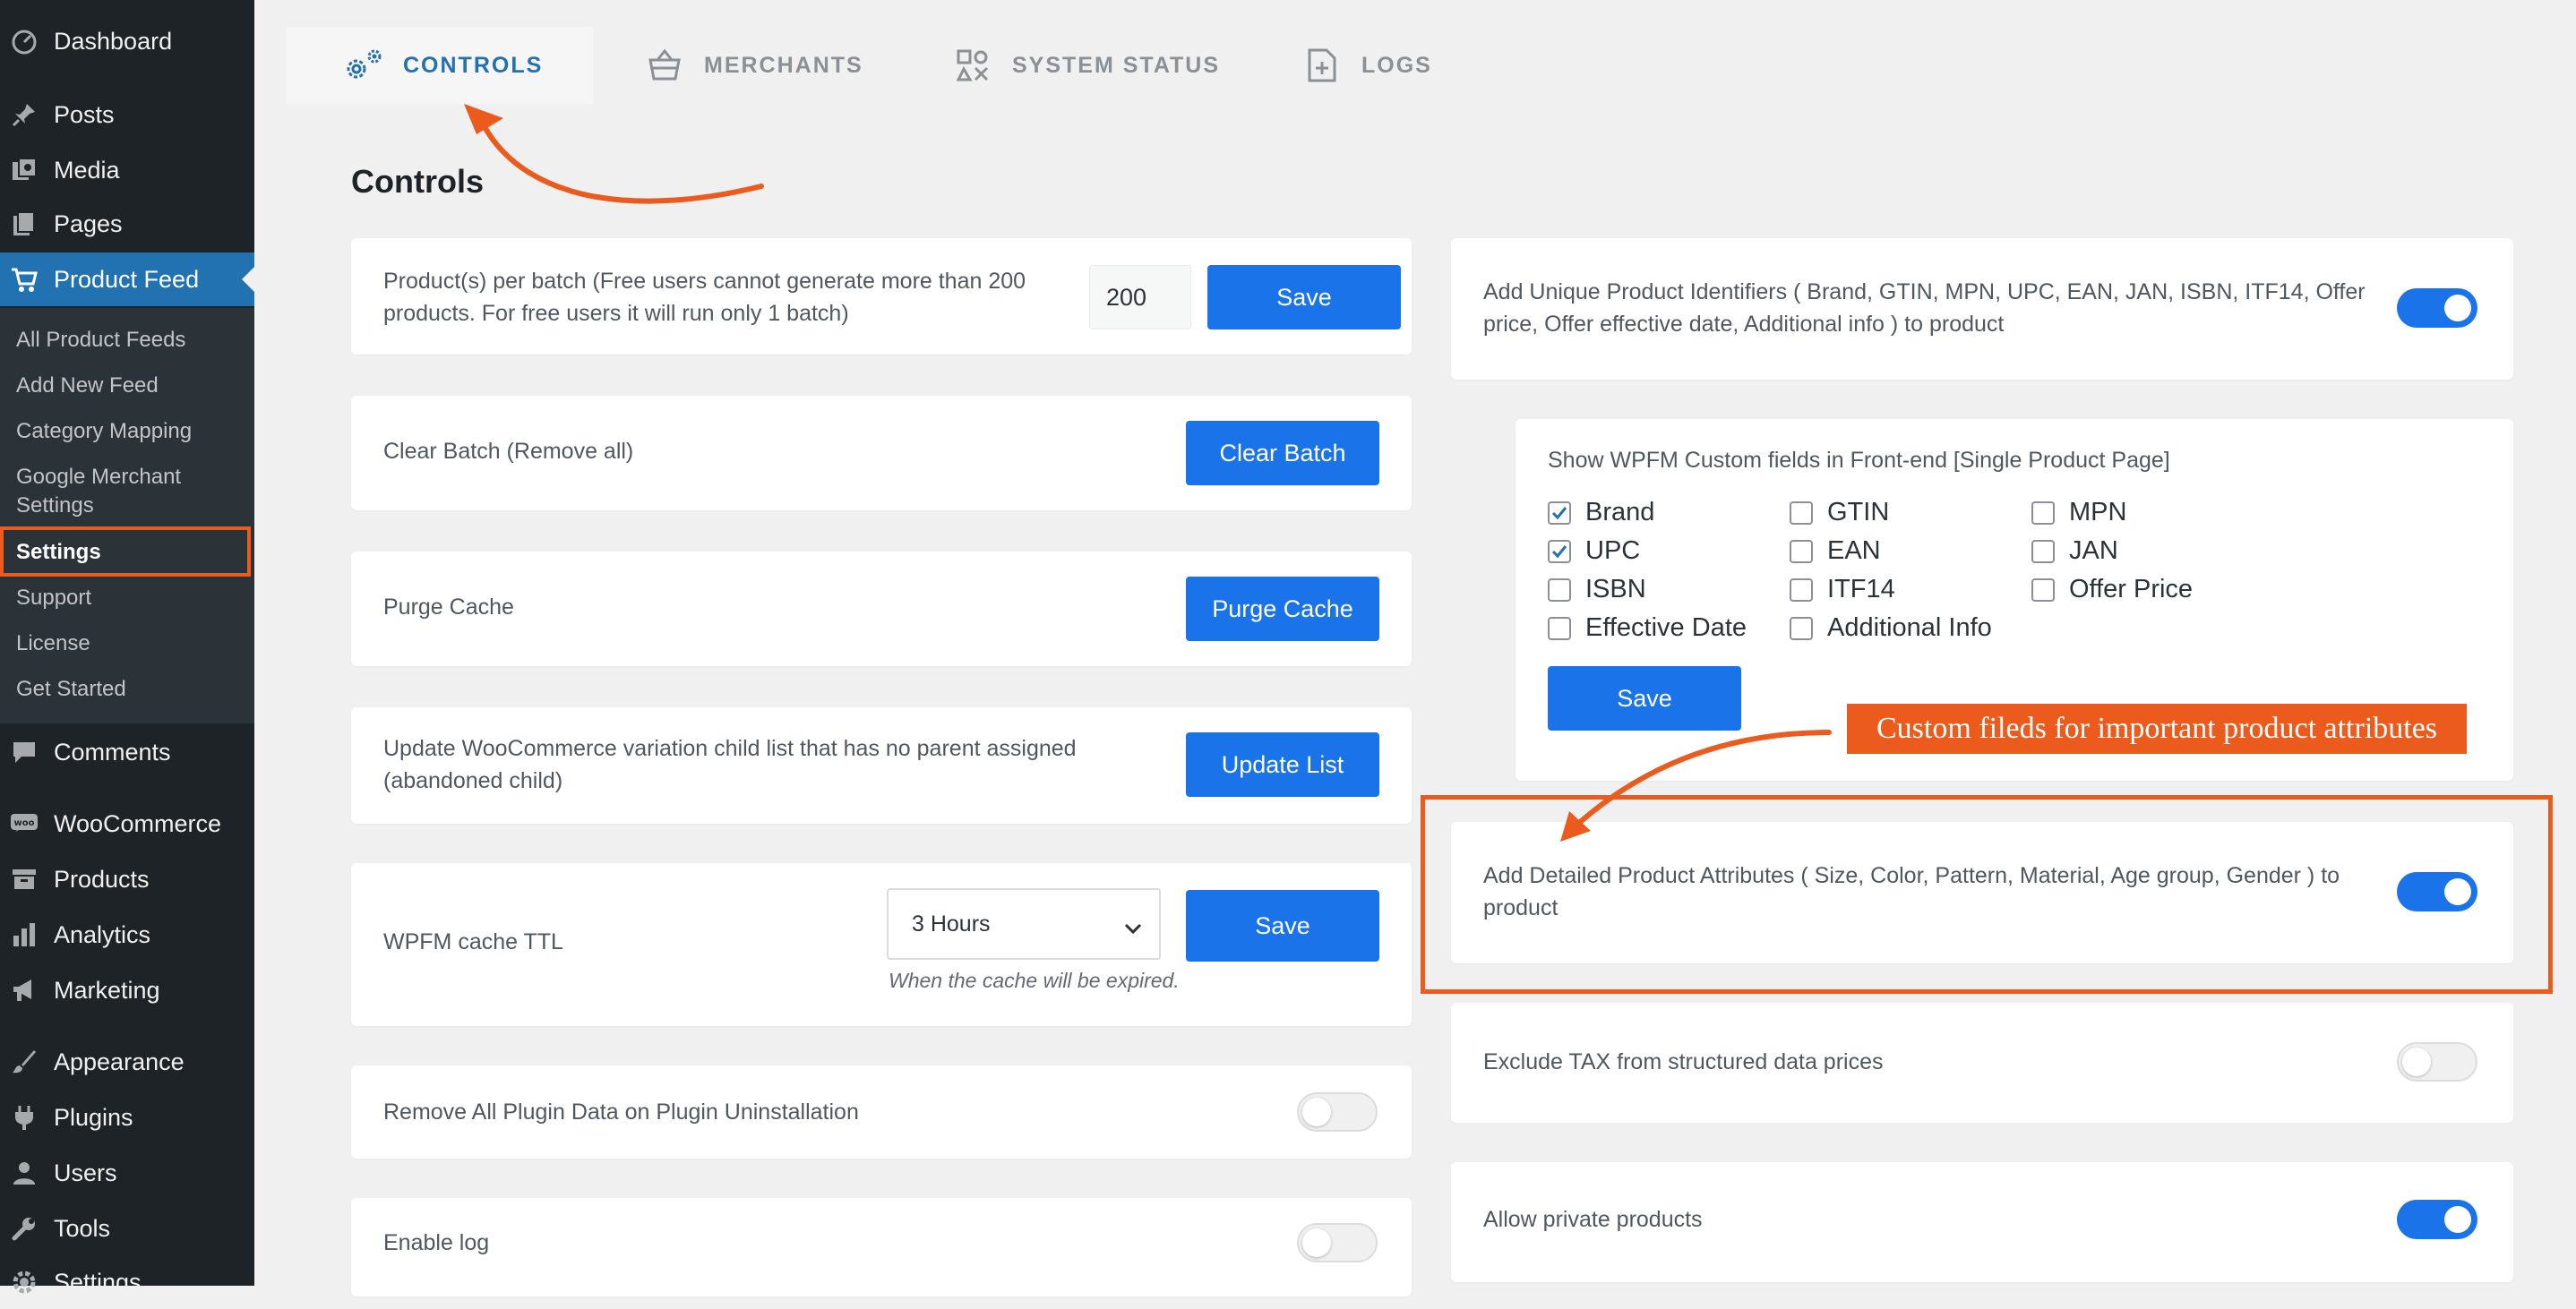 The height and width of the screenshot is (1309, 2576). Describe the element at coordinates (614, 154) in the screenshot. I see `controls-tab-arrow` at that location.